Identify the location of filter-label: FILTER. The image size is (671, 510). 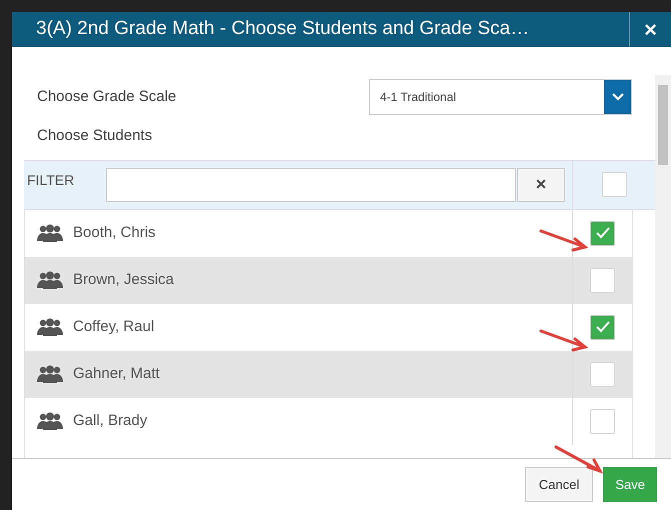
(51, 180).